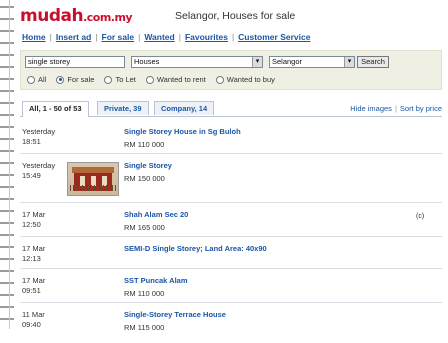 The width and height of the screenshot is (448, 343). What do you see at coordinates (123, 108) in the screenshot?
I see `tab-private: Private, 39` at bounding box center [123, 108].